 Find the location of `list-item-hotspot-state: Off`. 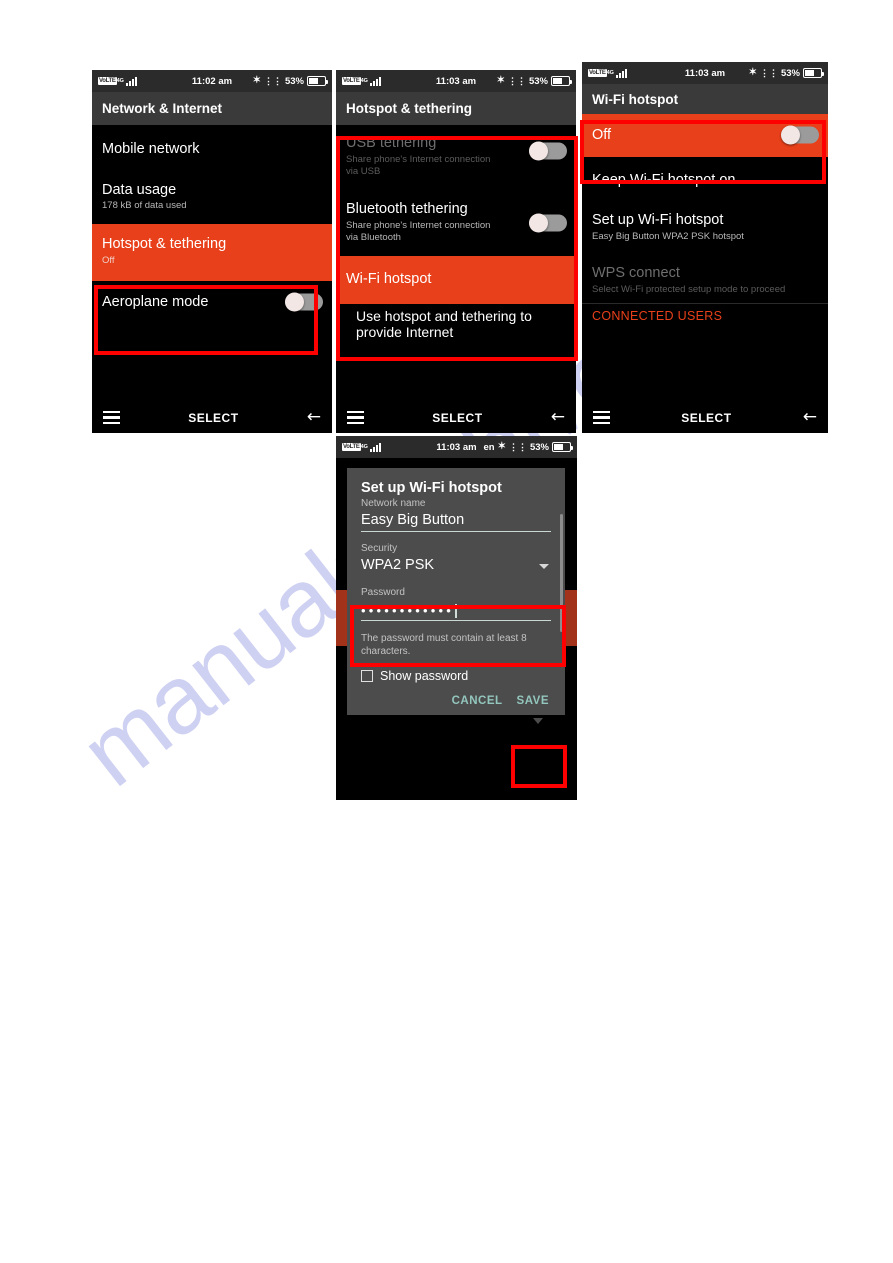

list-item-hotspot-state: Off is located at coordinates (705, 135).